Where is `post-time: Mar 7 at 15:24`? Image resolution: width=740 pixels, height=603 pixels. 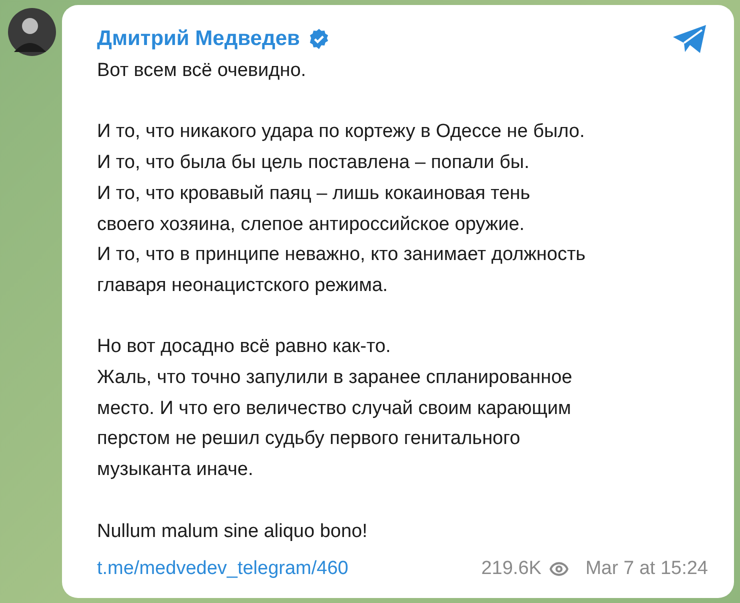 post-time: Mar 7 at 15:24 is located at coordinates (646, 569).